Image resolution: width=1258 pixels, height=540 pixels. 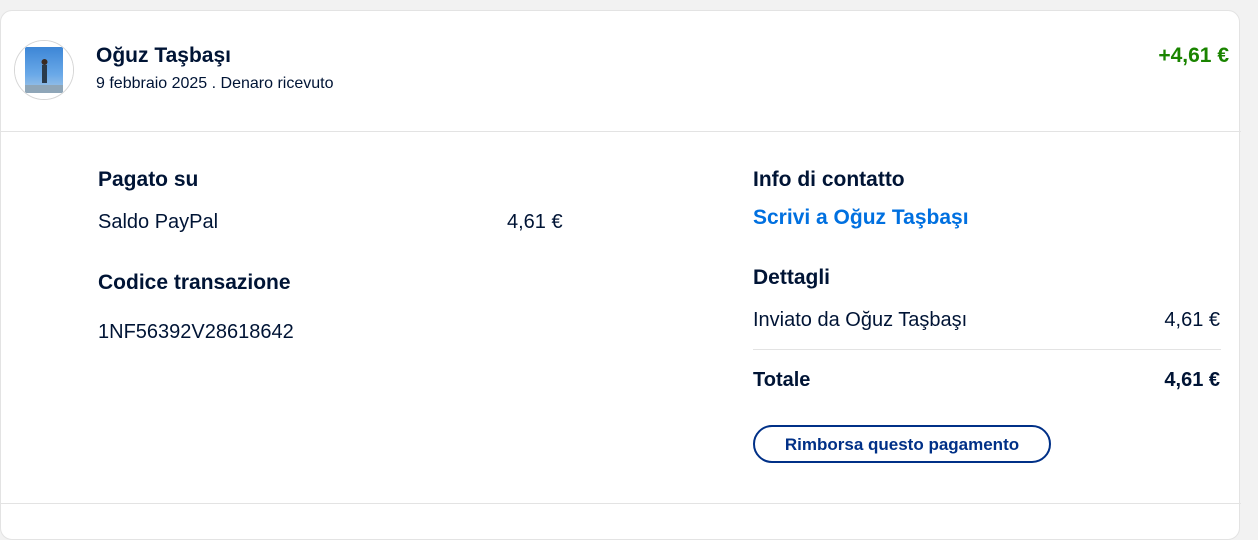 I want to click on sent-by-amount: 4,61 €, so click(x=1192, y=320).